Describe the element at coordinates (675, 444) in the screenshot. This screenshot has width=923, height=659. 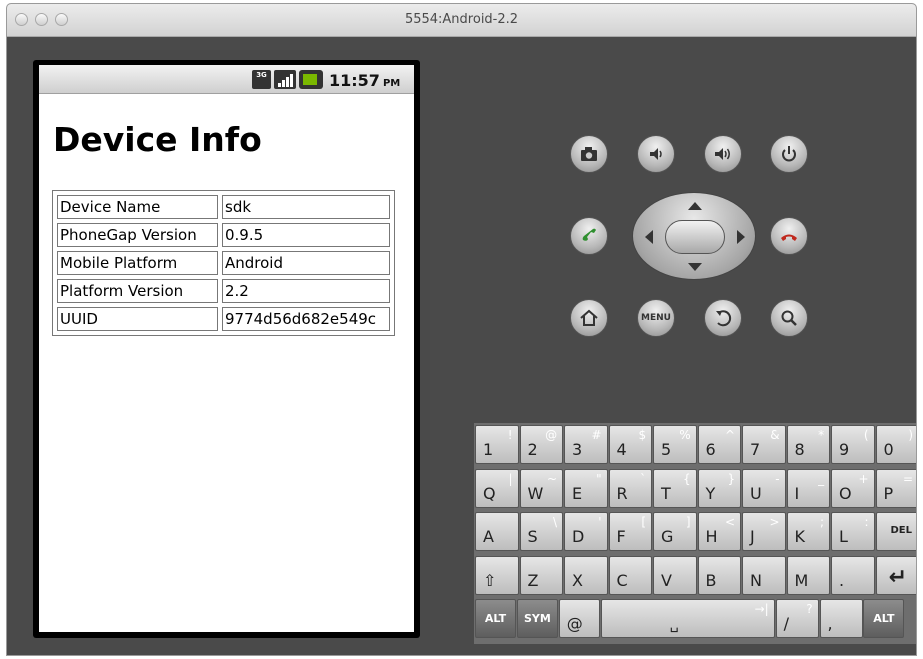
I see `key-5: 5%` at that location.